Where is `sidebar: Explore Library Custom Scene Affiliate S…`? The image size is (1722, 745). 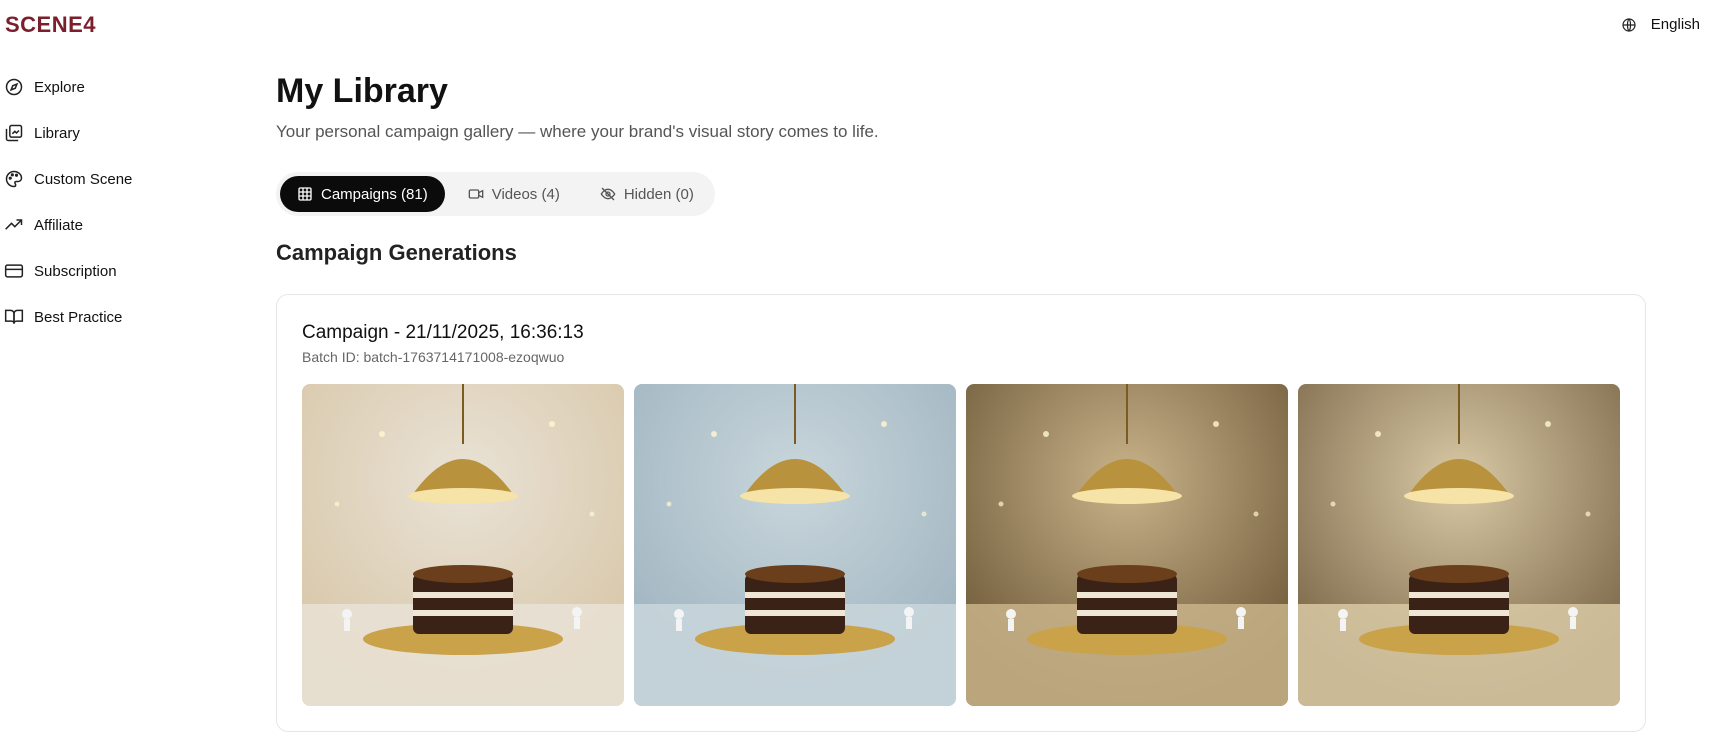 sidebar: Explore Library Custom Scene Affiliate S… is located at coordinates (100, 202).